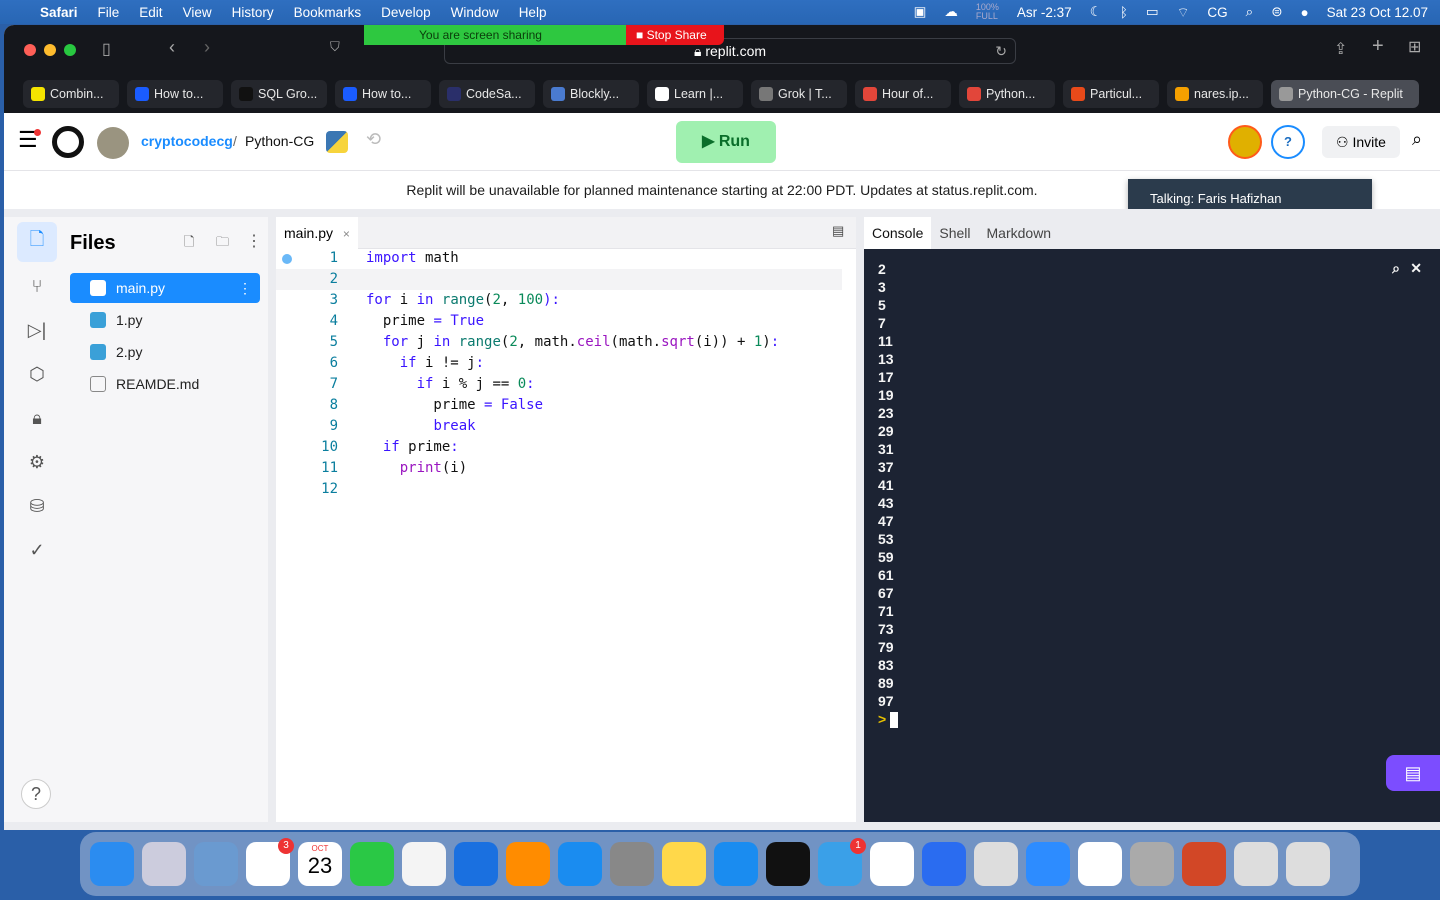 Image resolution: width=1440 pixels, height=900 pixels. Describe the element at coordinates (1250, 12) in the screenshot. I see `spotlight-icon: ⌕` at that location.